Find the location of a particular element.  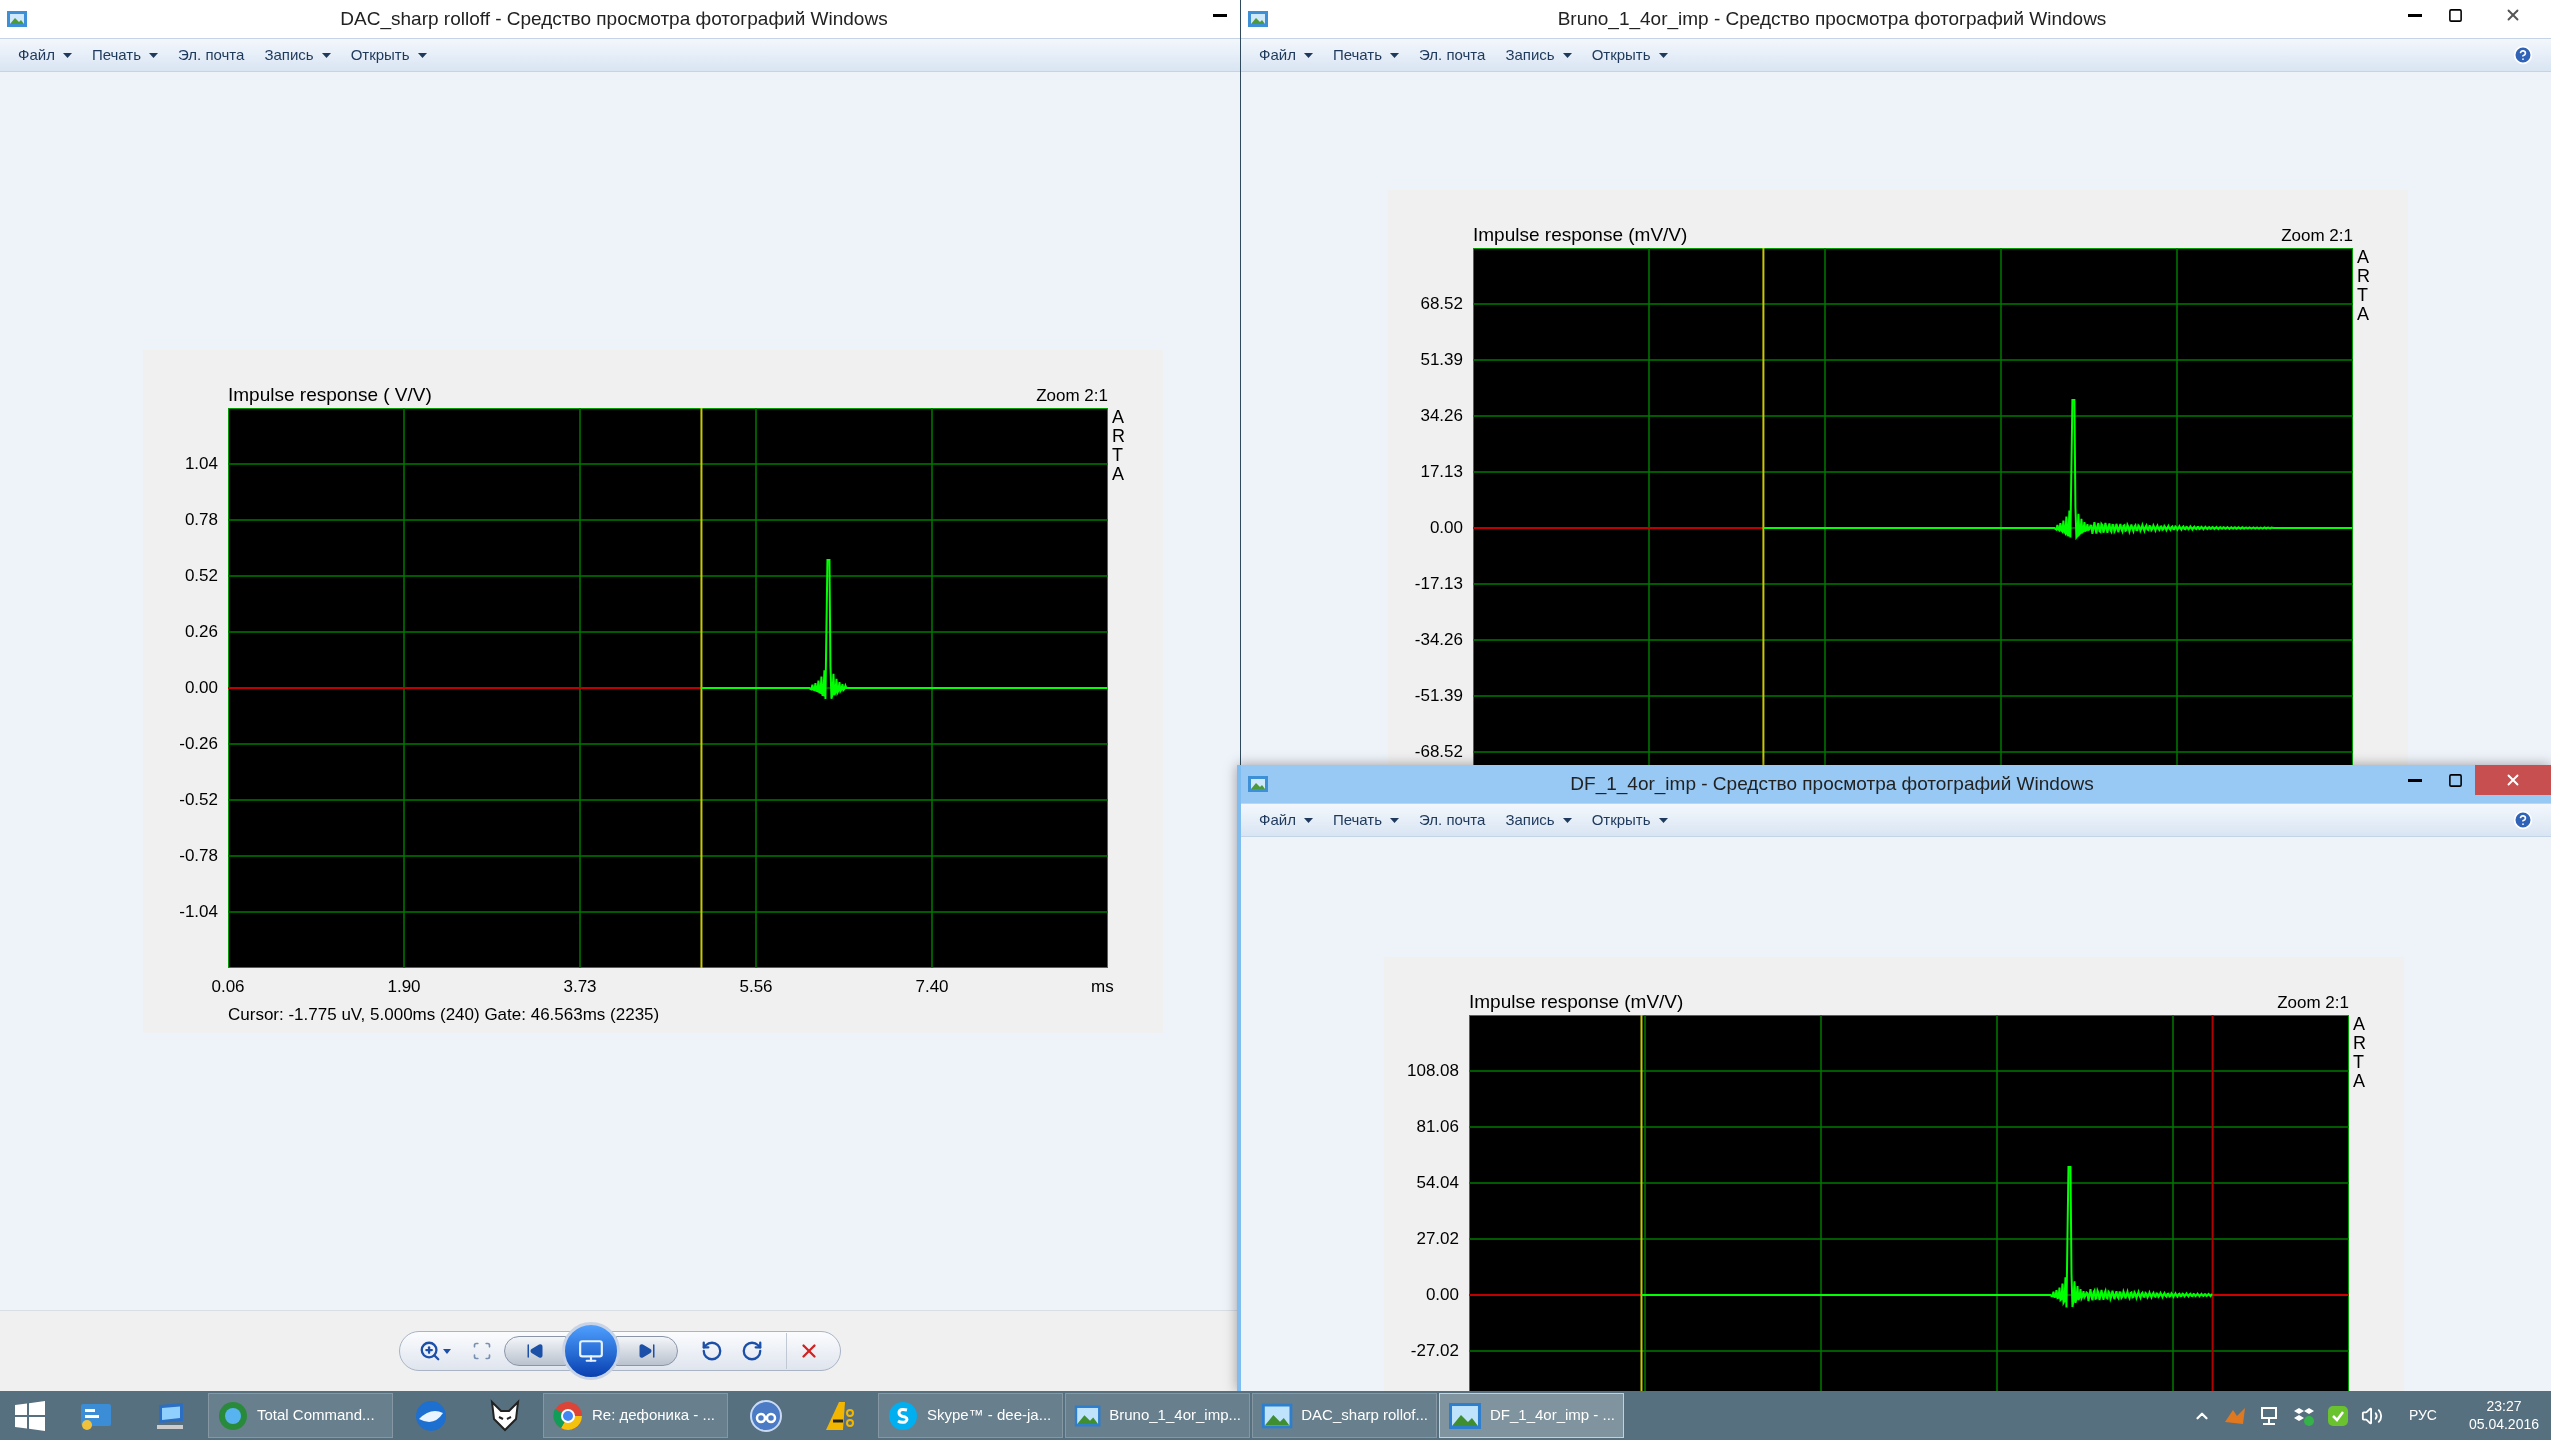

close-button is located at coordinates (2513, 780).